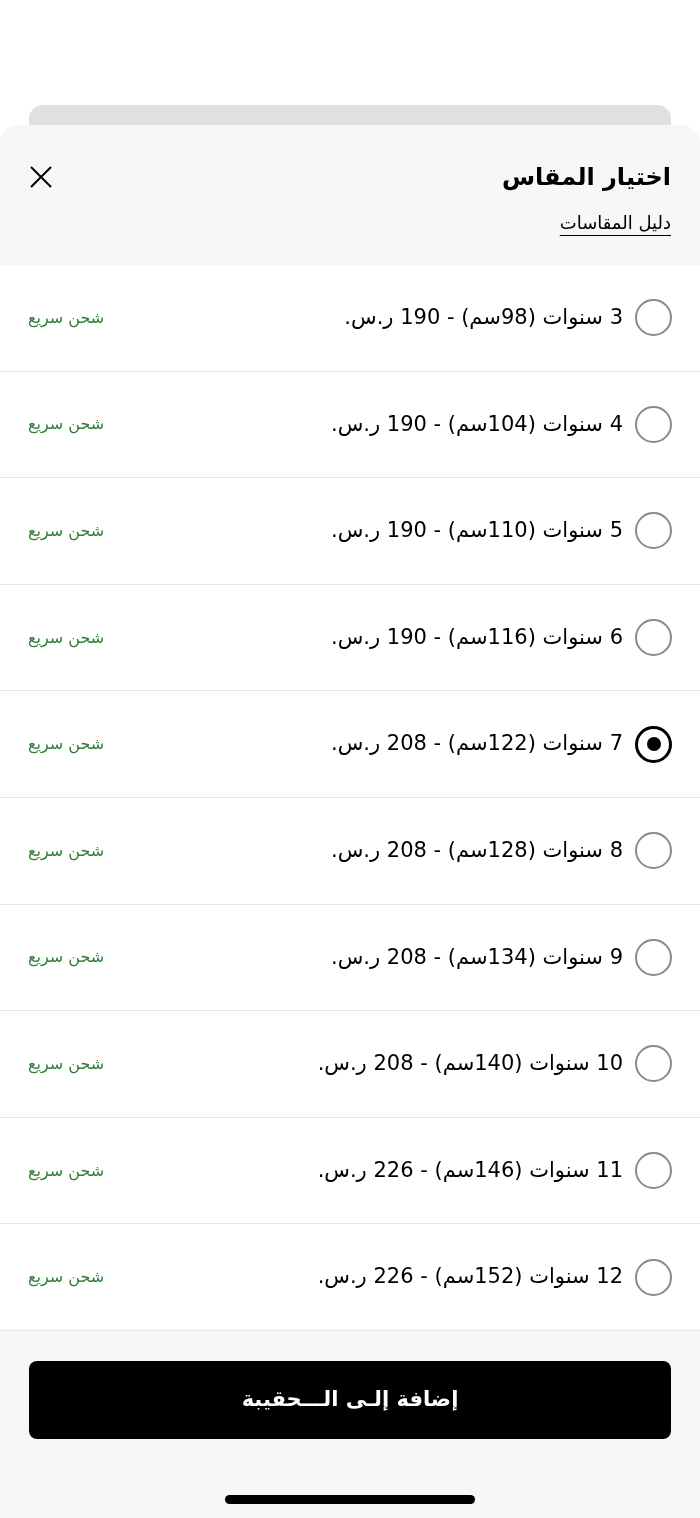  I want to click on close-button, so click(41, 177).